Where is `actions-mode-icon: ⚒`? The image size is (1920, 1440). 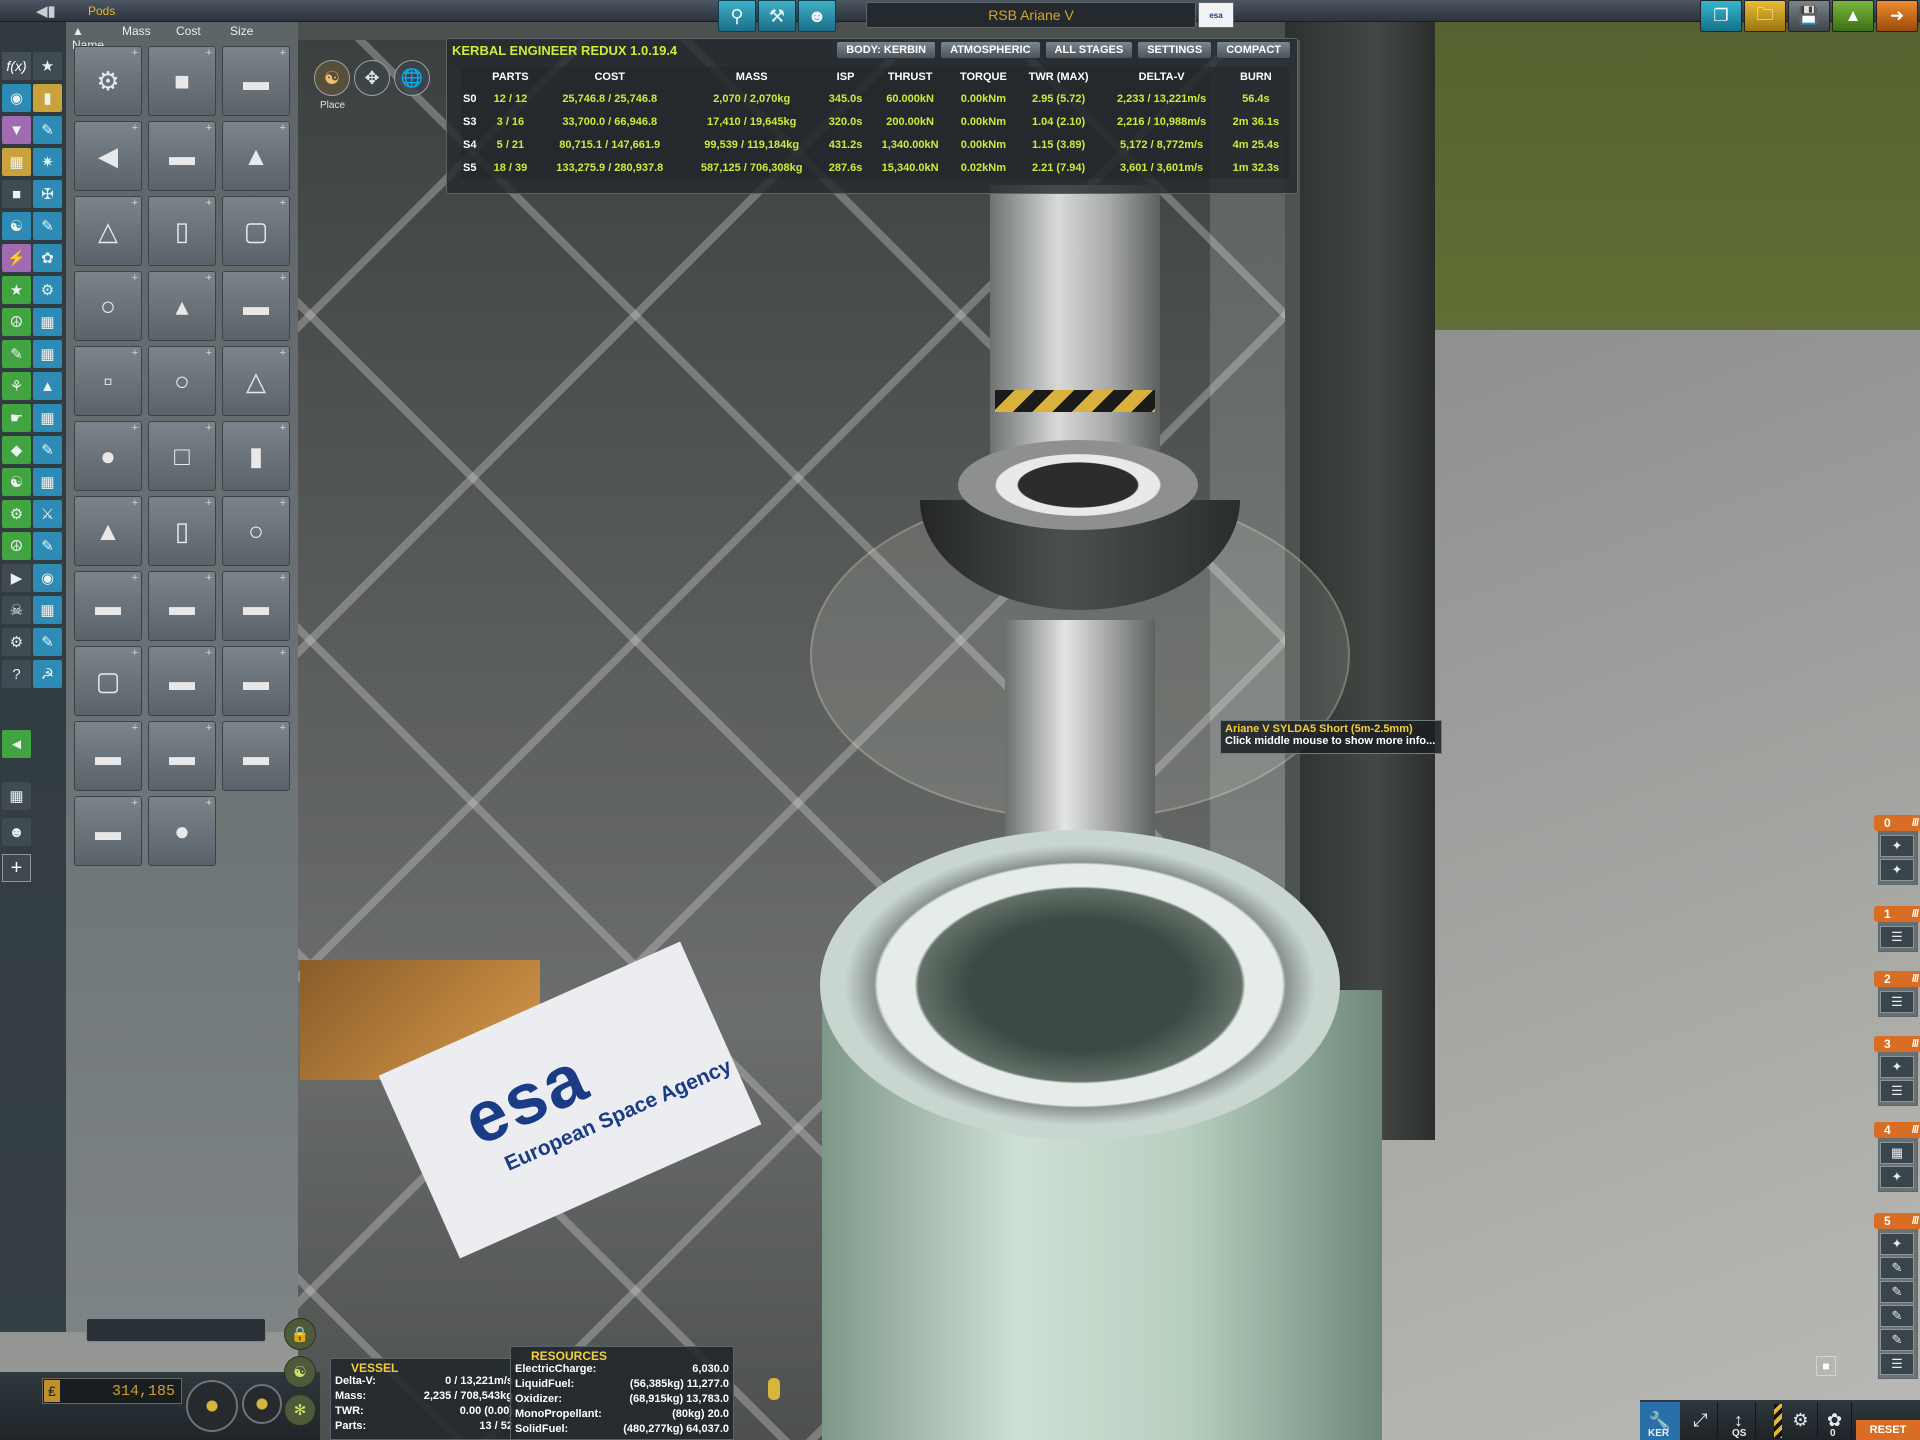 actions-mode-icon: ⚒ is located at coordinates (777, 16).